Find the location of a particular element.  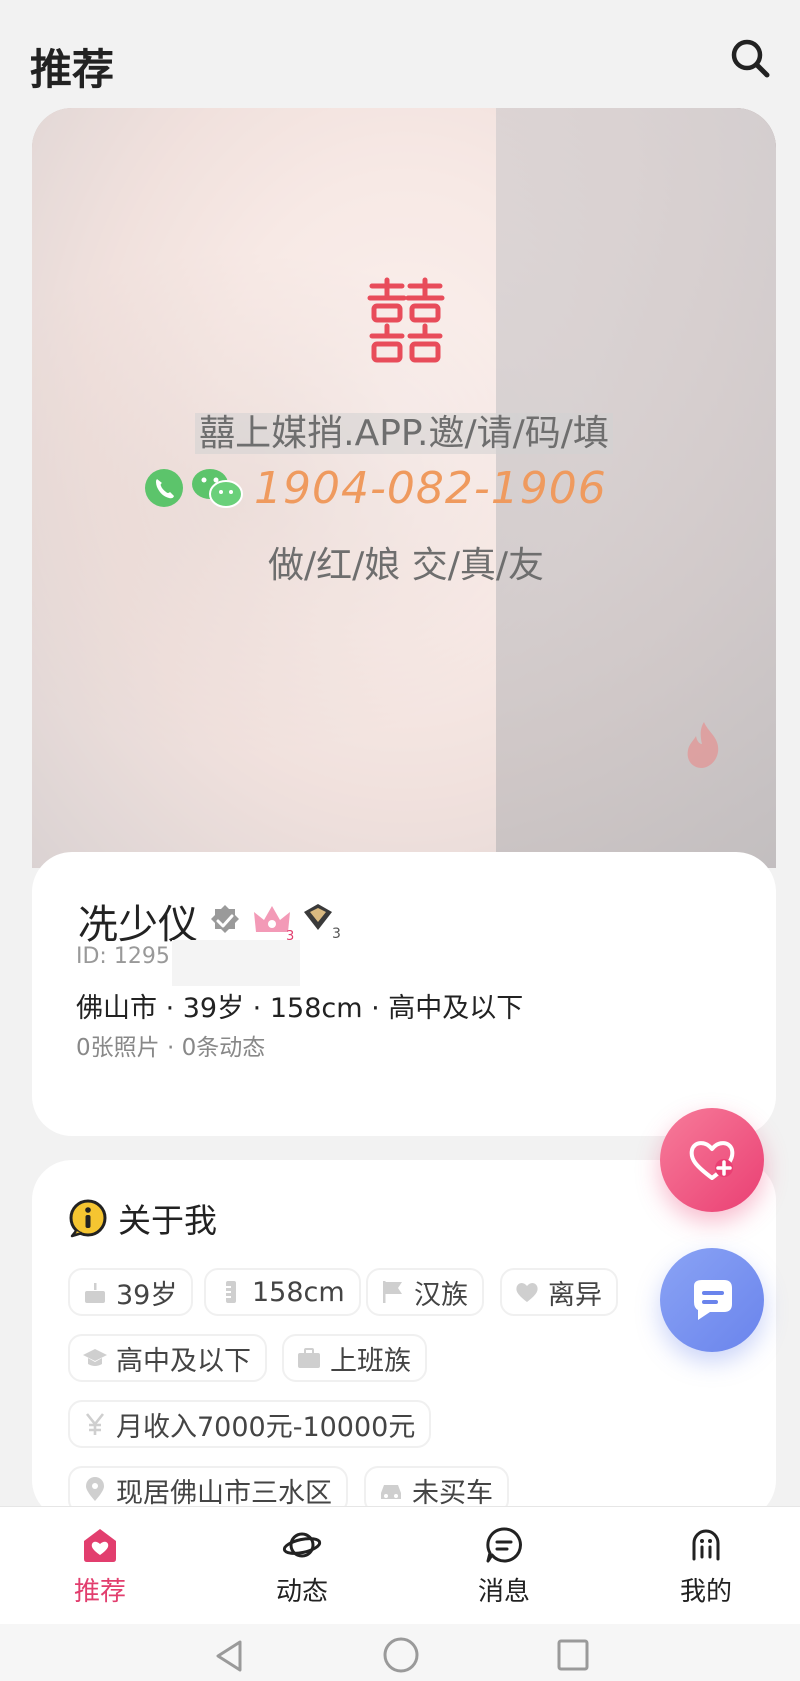

id-redaction-box is located at coordinates (236, 963).